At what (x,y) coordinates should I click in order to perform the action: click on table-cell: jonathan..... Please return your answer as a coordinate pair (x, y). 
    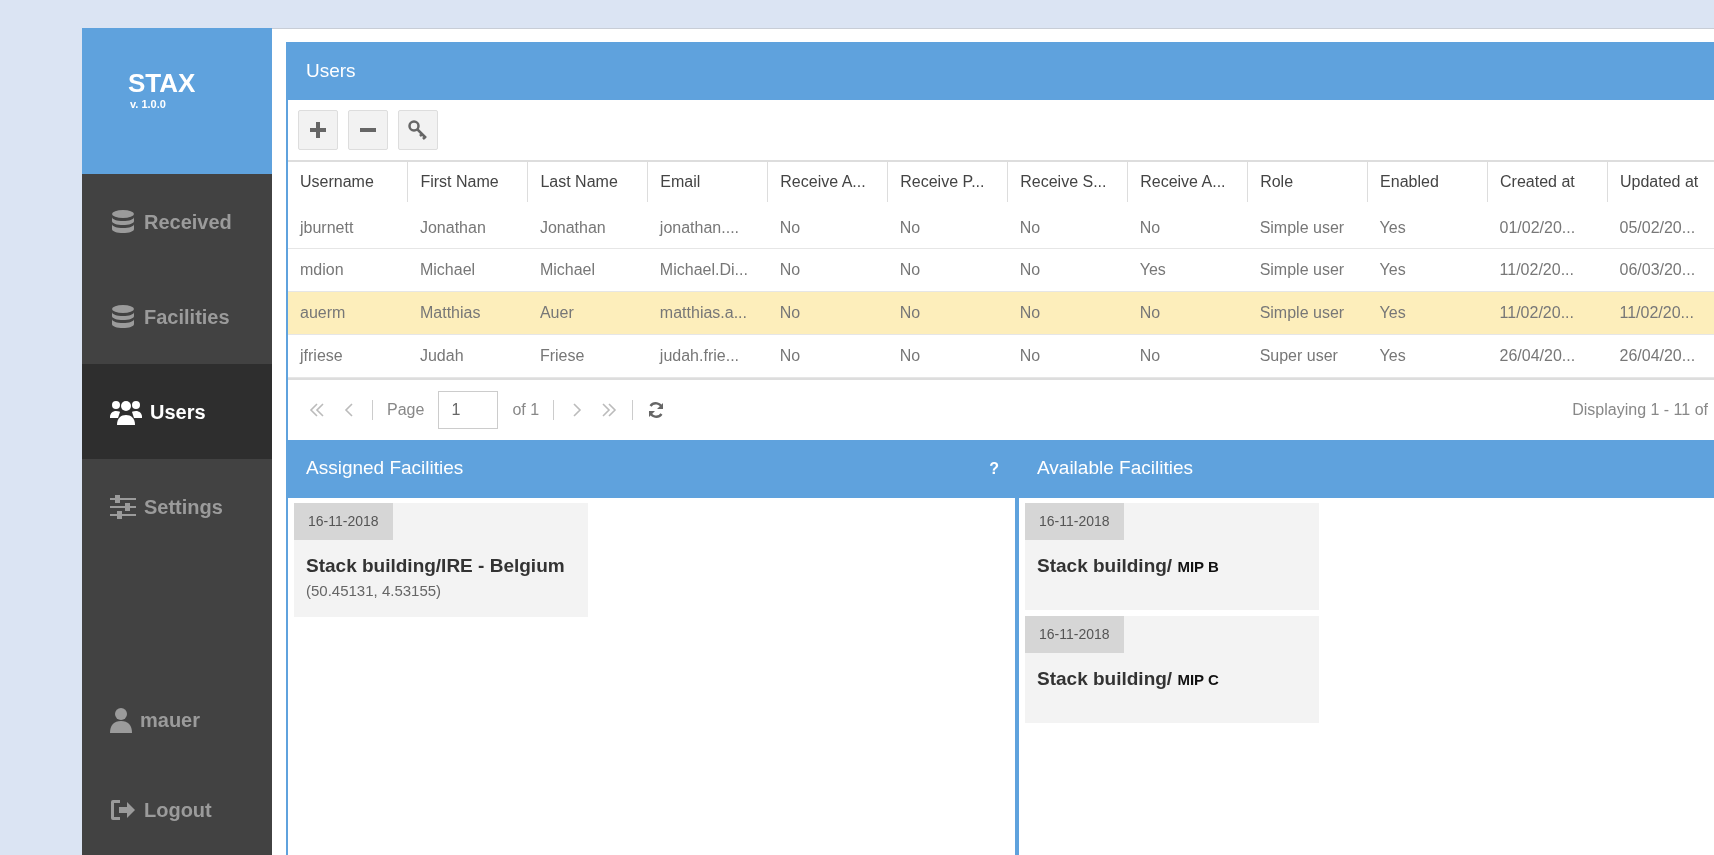
    Looking at the image, I should click on (707, 226).